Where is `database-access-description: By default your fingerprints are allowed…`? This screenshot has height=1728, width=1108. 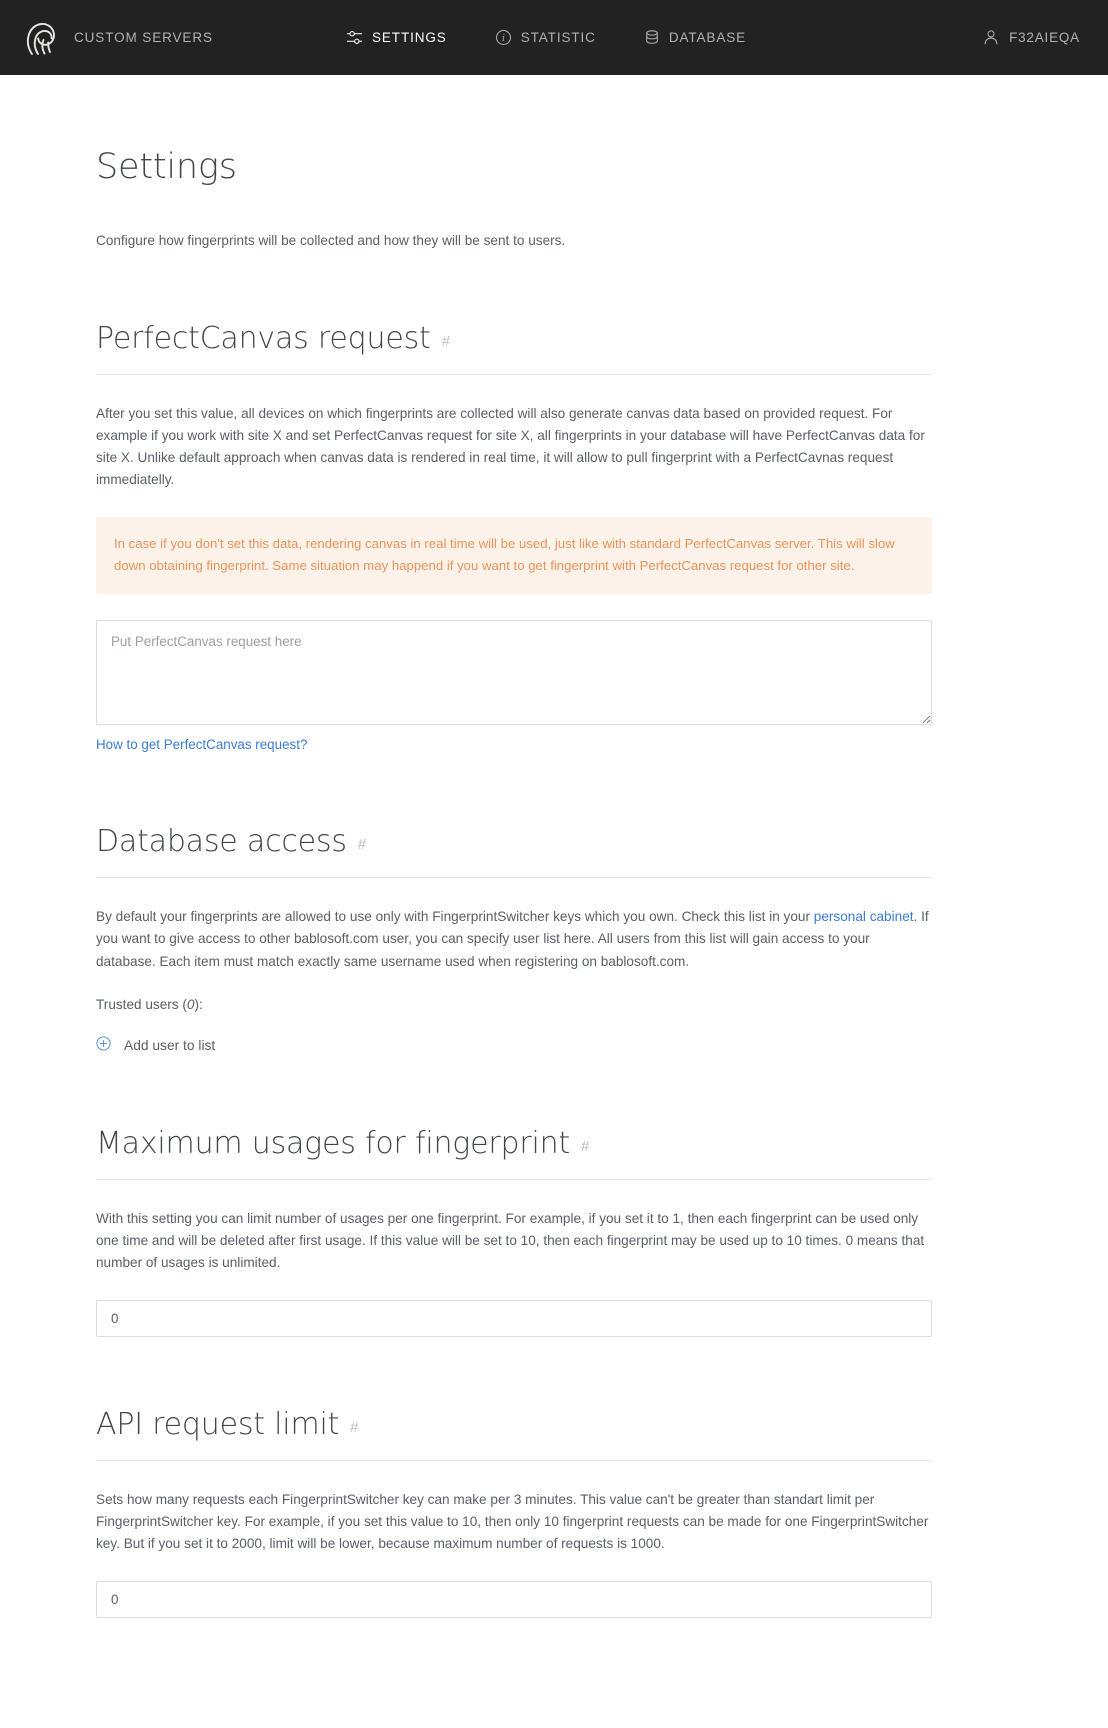
database-access-description: By default your fingerprints are allowed… is located at coordinates (514, 925).